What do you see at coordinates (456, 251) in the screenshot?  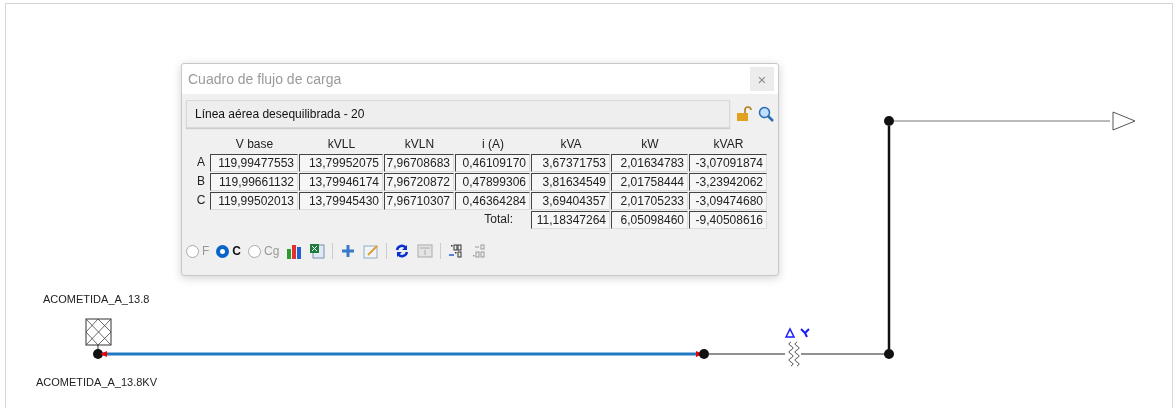 I see `increase-decimals-icon` at bounding box center [456, 251].